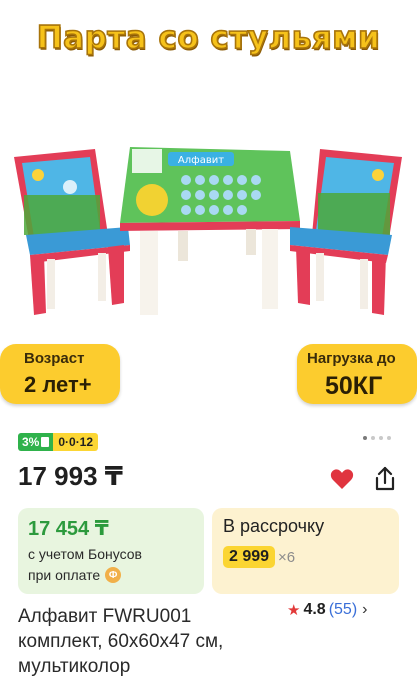  I want to click on installment-row: 2 999 ×6, so click(259, 557).